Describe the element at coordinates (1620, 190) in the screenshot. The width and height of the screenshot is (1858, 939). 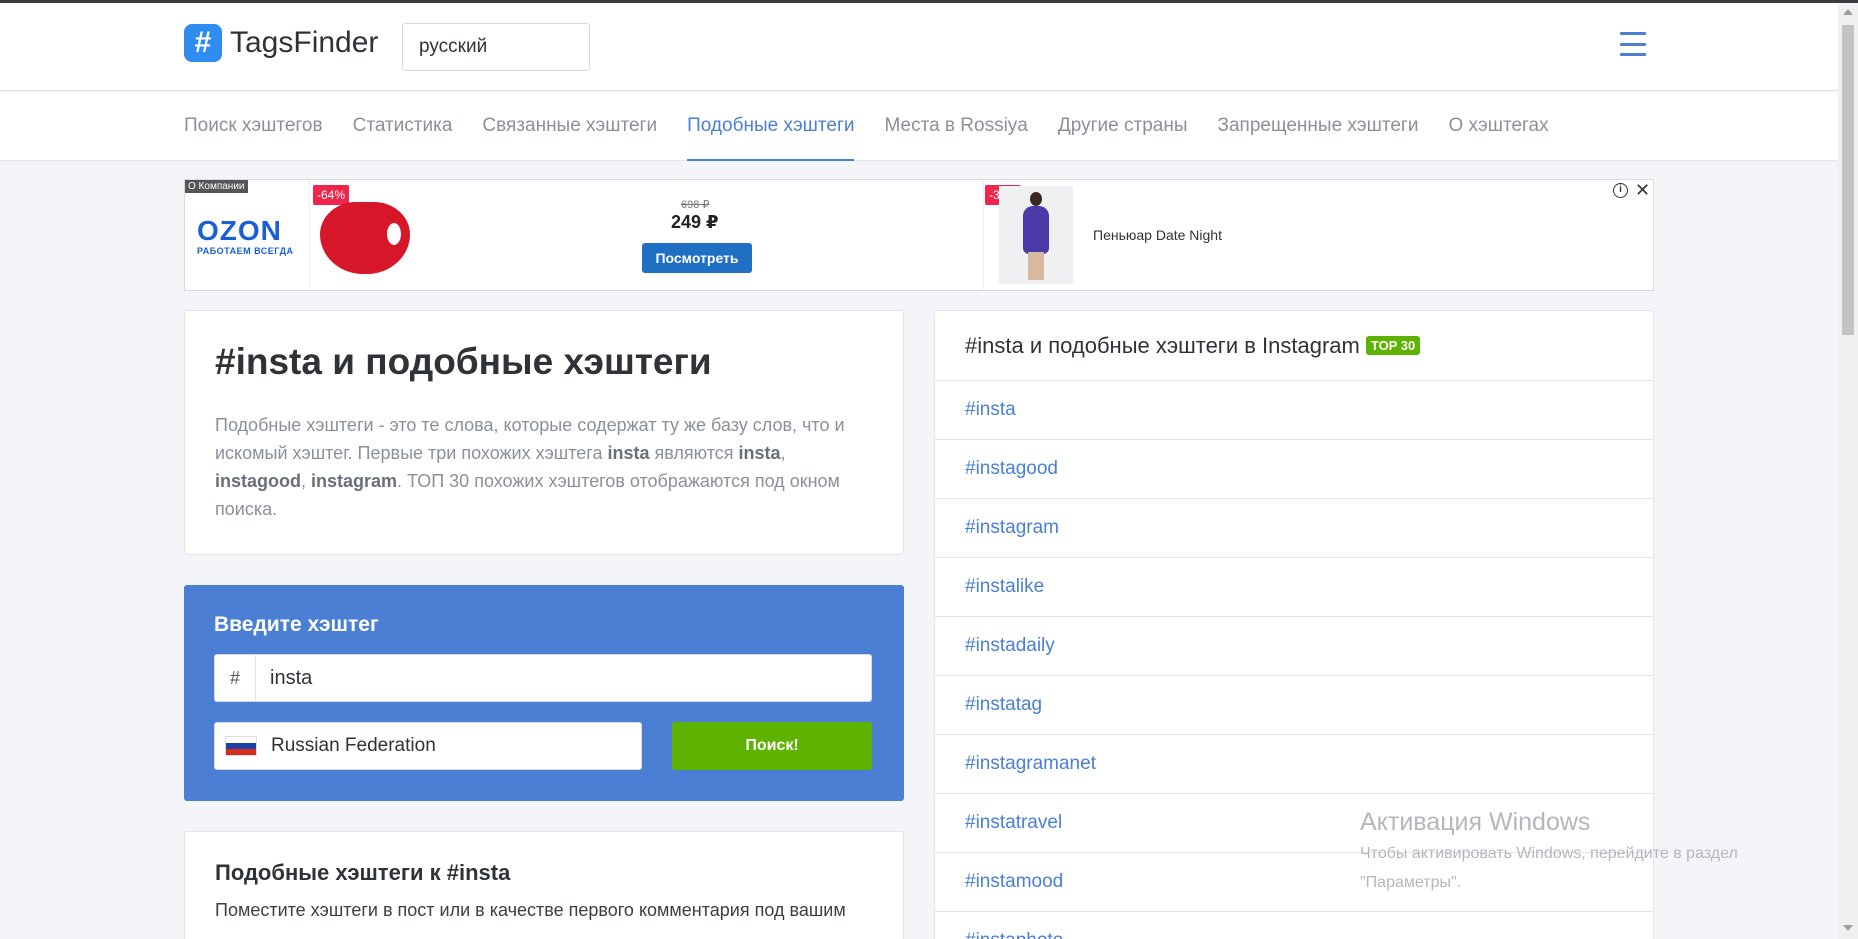
I see `info-icon: i` at that location.